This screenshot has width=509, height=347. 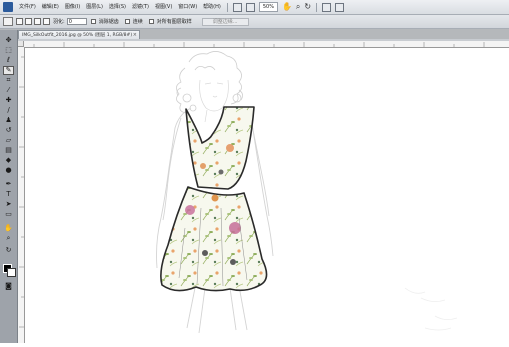 What do you see at coordinates (174, 22) in the screenshot?
I see `all-layers-label: 对所有图层取样` at bounding box center [174, 22].